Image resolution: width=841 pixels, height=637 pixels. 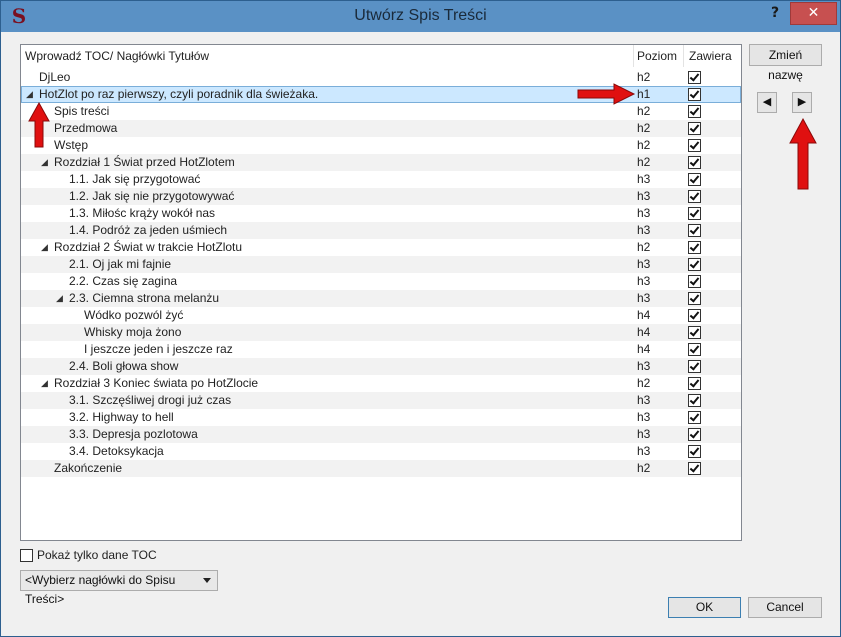 What do you see at coordinates (420, 16) in the screenshot?
I see `title-bar: S Utwórz Spis Treści ? ✕` at bounding box center [420, 16].